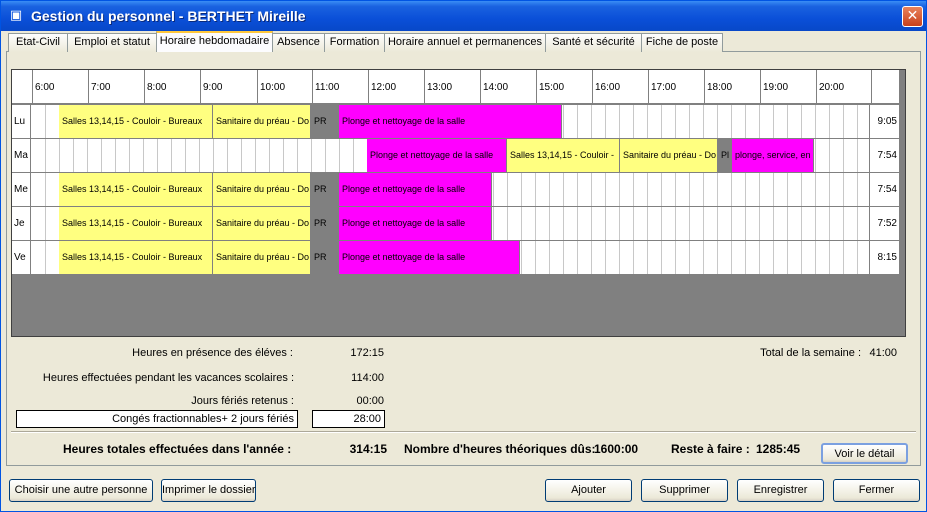 Image resolution: width=927 pixels, height=512 pixels. Describe the element at coordinates (682, 42) in the screenshot. I see `tab-fiche-poste: Fiche de poste` at that location.